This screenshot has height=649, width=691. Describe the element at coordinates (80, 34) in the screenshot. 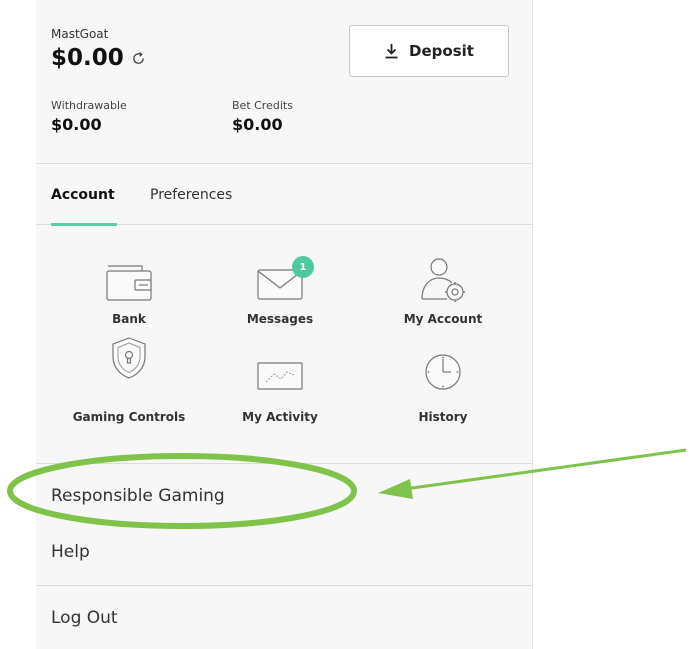

I see `username: MastGoat` at that location.